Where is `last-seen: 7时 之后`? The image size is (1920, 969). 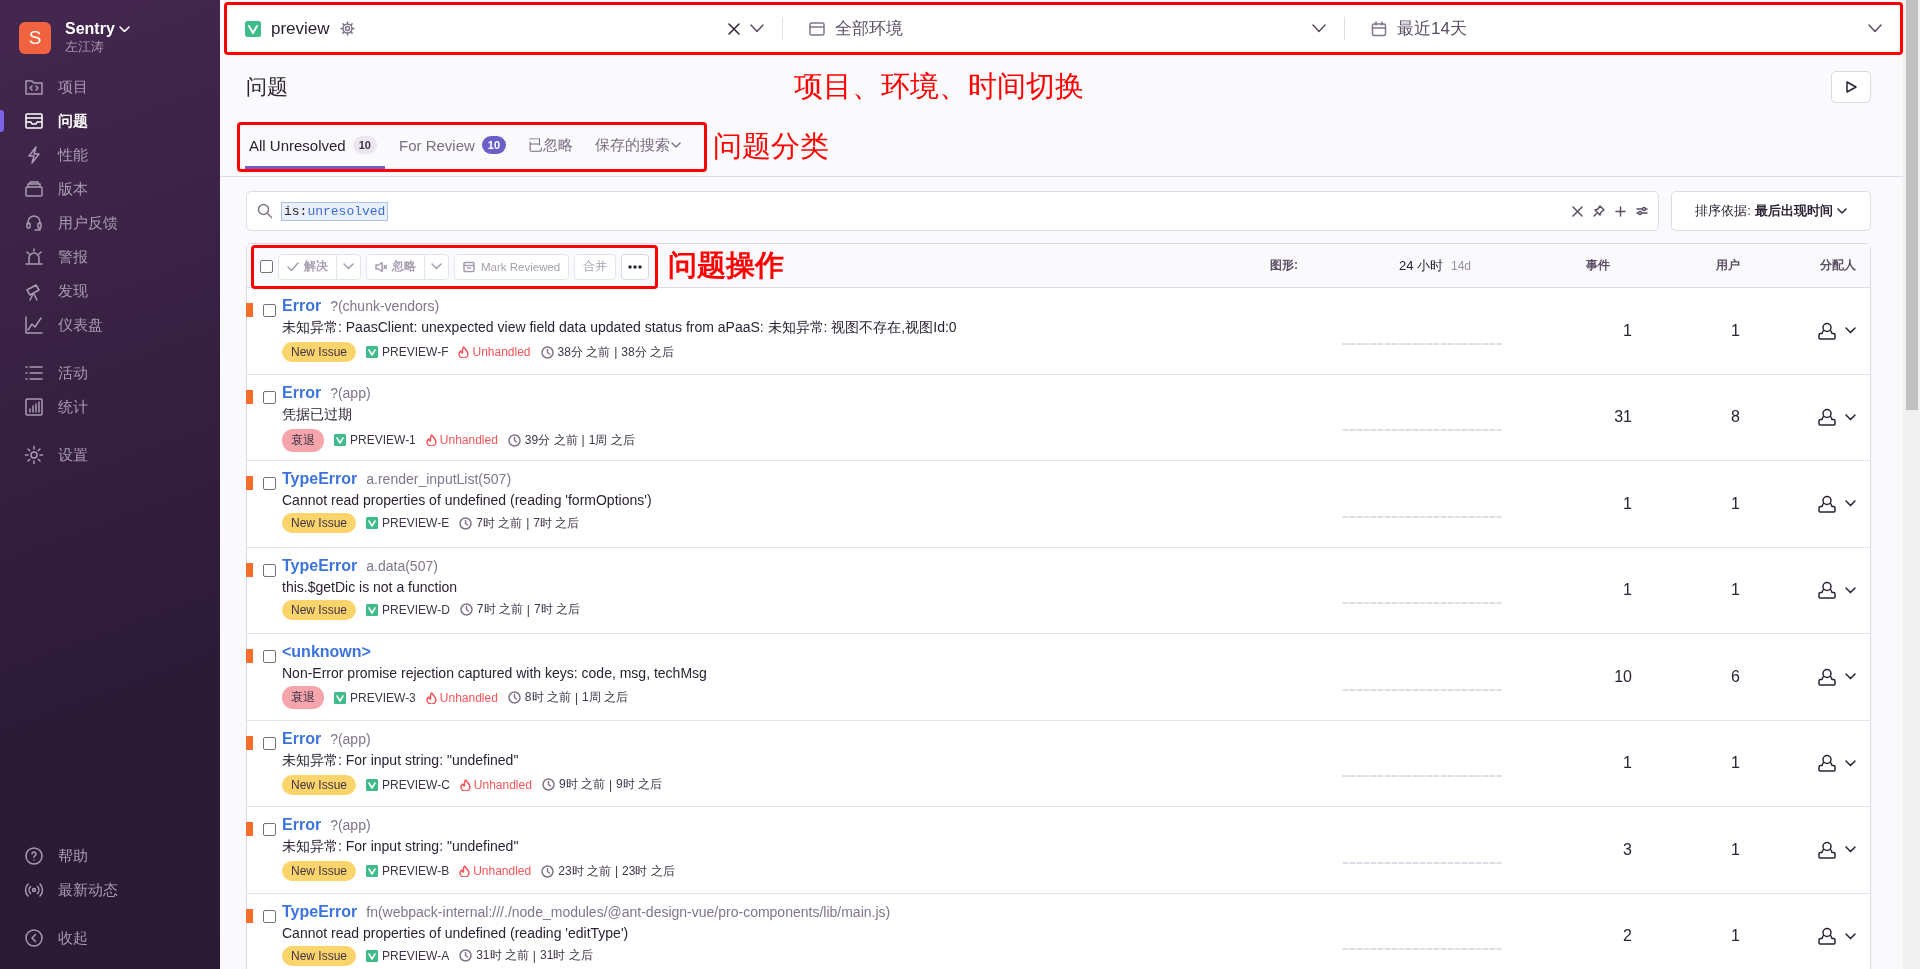 last-seen: 7时 之后 is located at coordinates (556, 609).